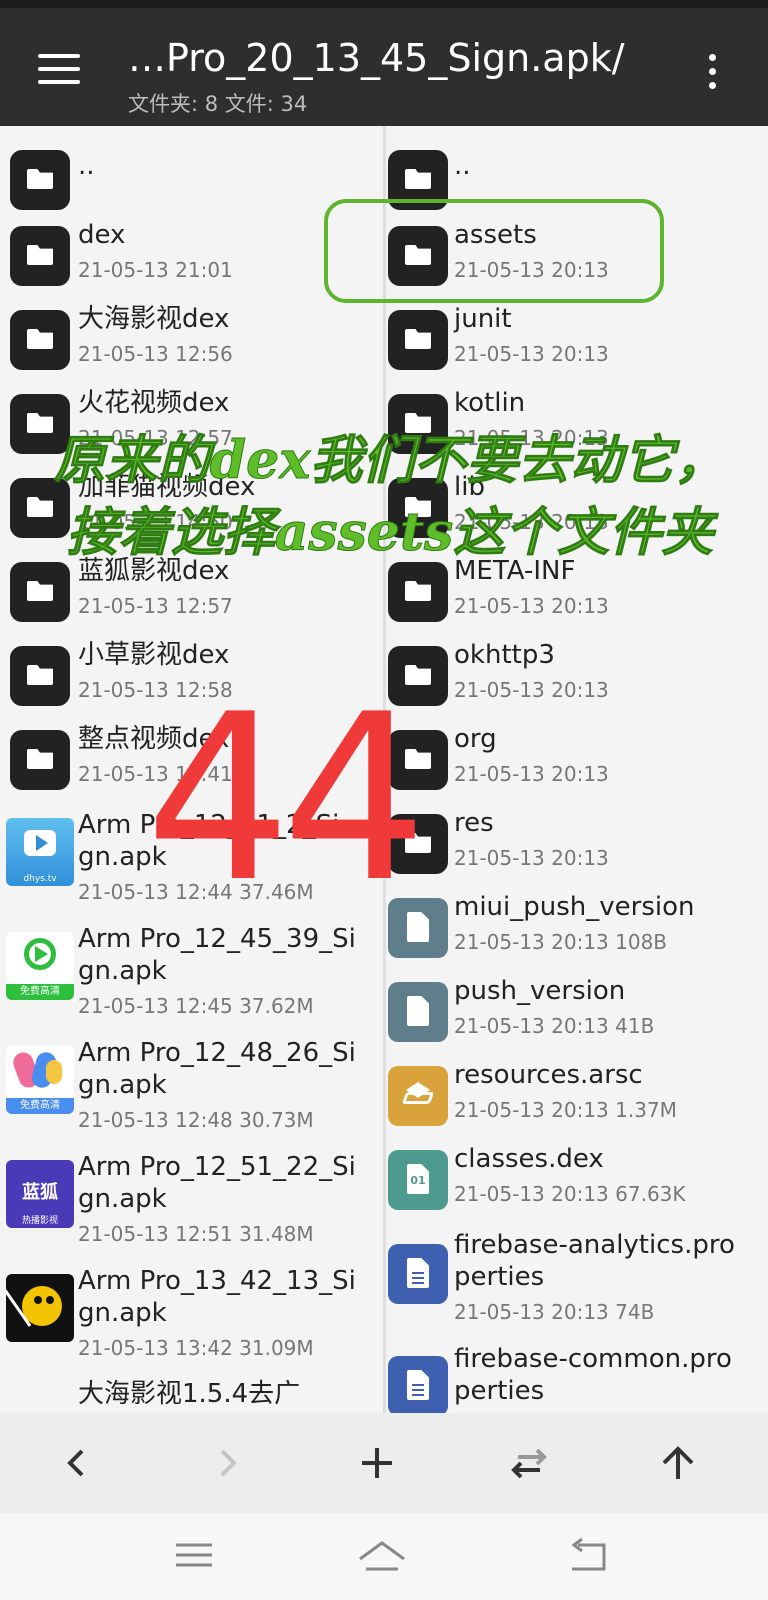 The width and height of the screenshot is (768, 1600). Describe the element at coordinates (475, 739) in the screenshot. I see `item-name: org` at that location.